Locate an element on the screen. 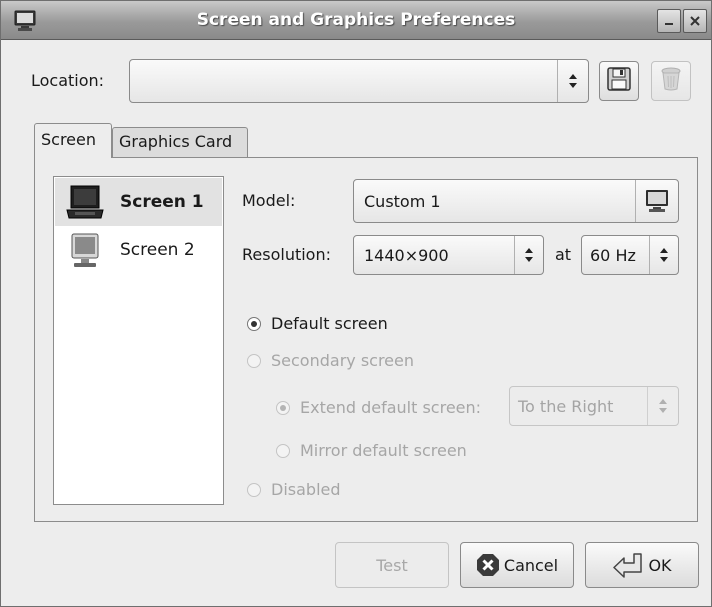 This screenshot has width=712, height=607. cancel-icon is located at coordinates (488, 565).